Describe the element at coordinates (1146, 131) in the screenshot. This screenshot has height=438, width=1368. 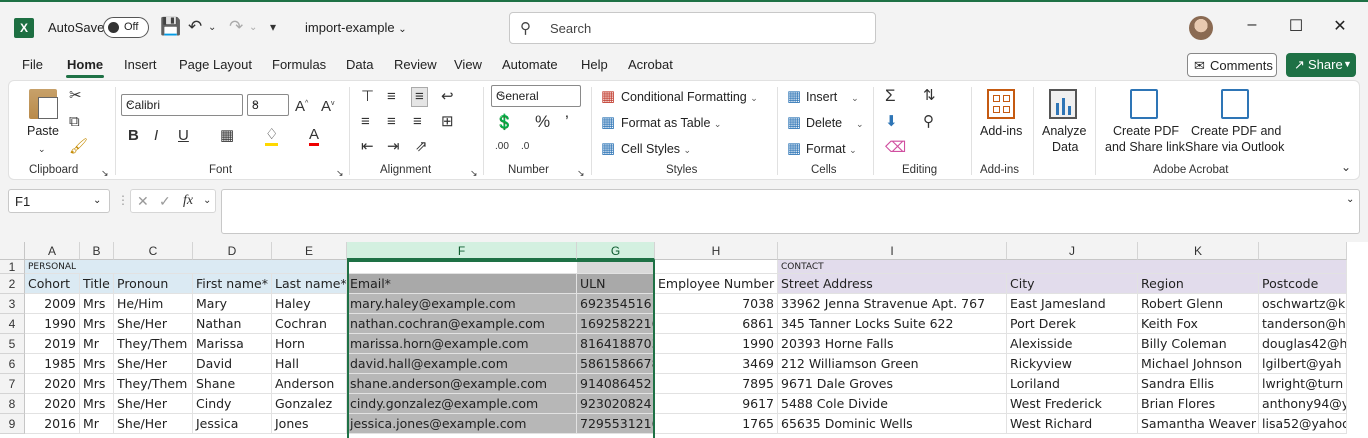
I see `create-pdf-share-link-button: Create PDF` at that location.